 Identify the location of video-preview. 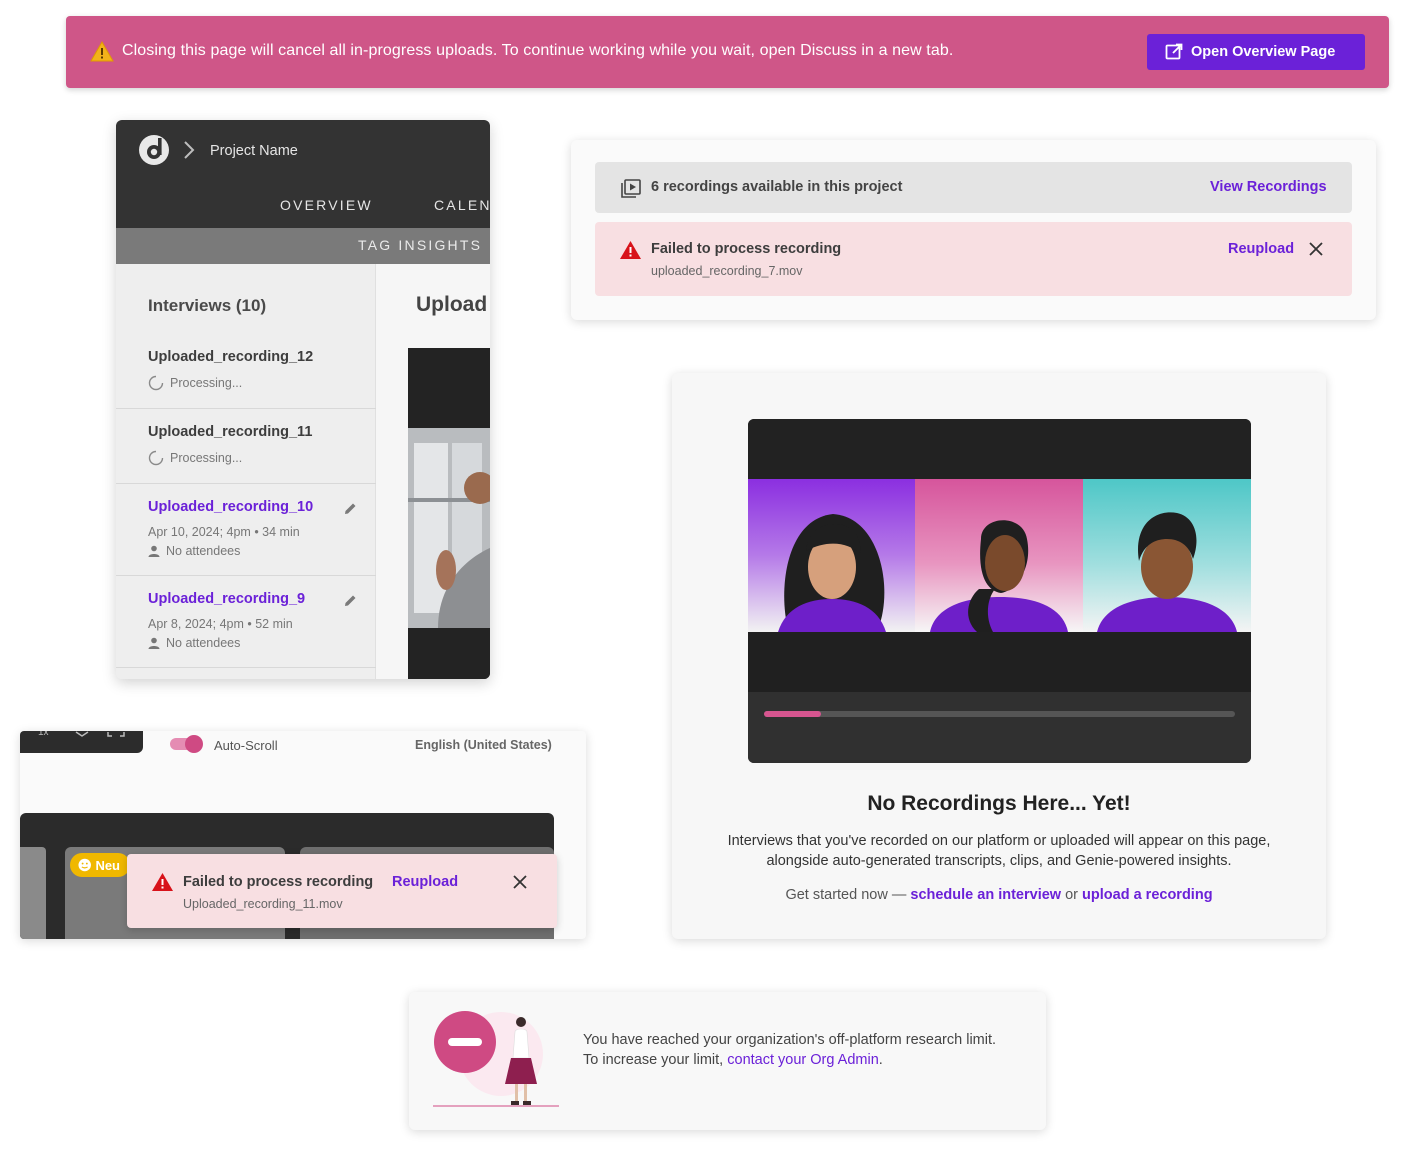
(449, 513).